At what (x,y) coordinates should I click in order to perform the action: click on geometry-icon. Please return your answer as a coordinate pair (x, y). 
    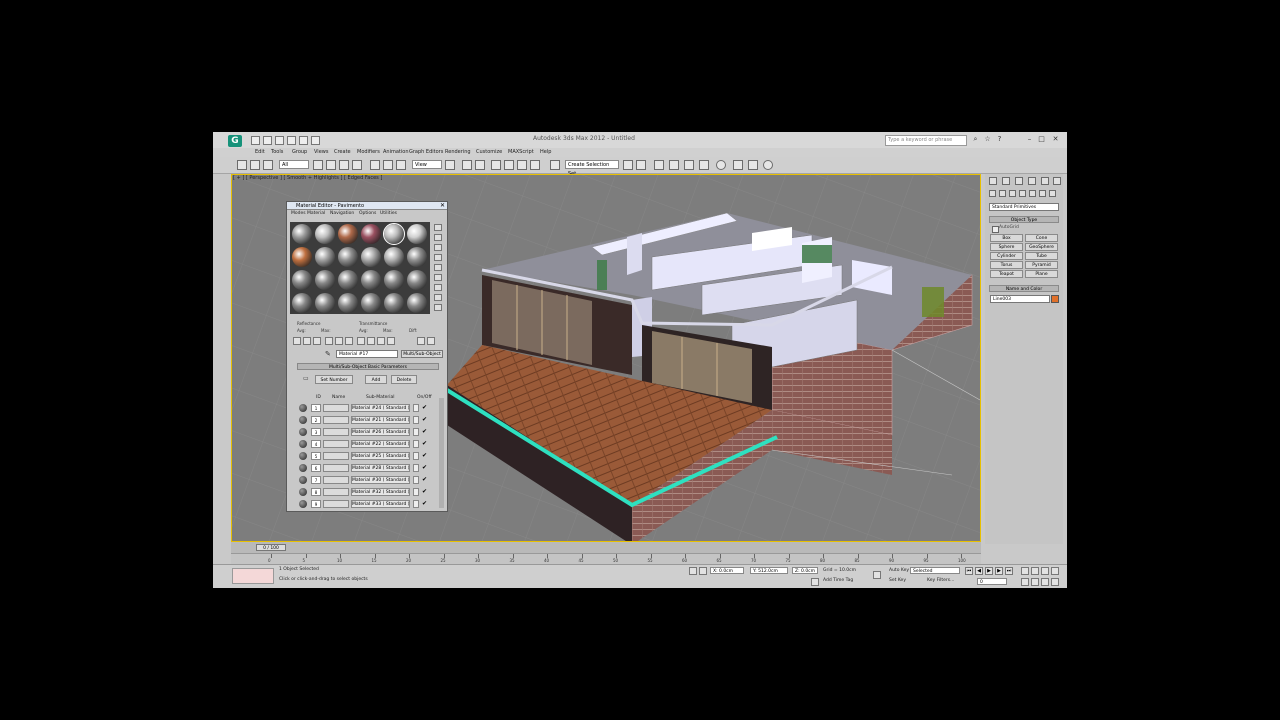
    Looking at the image, I should click on (992, 193).